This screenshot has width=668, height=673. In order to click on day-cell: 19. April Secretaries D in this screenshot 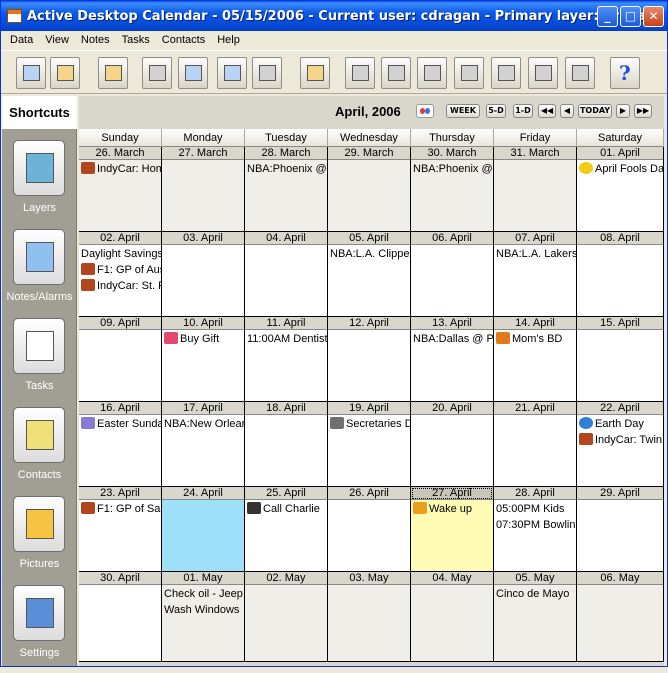, I will do `click(369, 444)`.